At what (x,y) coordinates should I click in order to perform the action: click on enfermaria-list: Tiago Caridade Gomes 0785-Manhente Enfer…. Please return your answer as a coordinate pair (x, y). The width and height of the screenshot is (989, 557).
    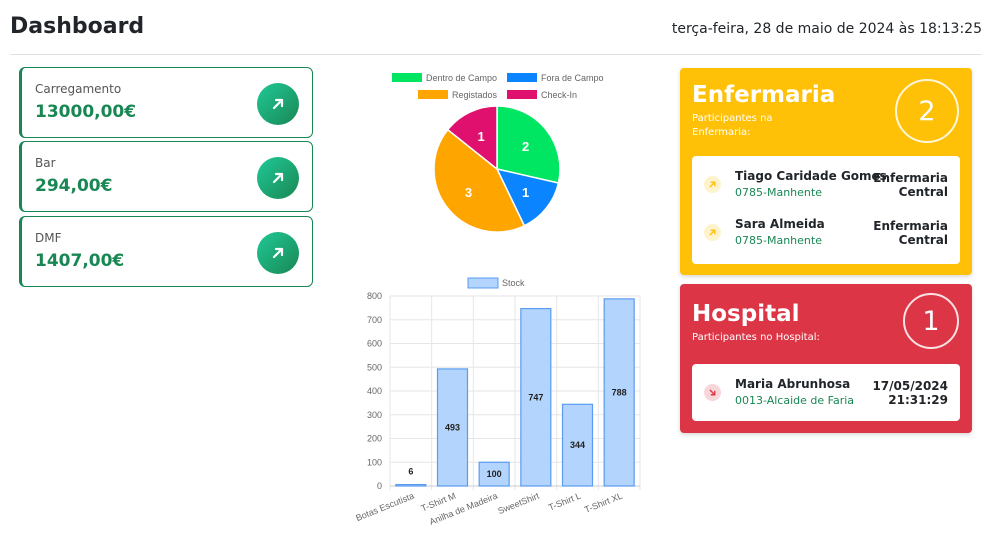
    Looking at the image, I should click on (826, 210).